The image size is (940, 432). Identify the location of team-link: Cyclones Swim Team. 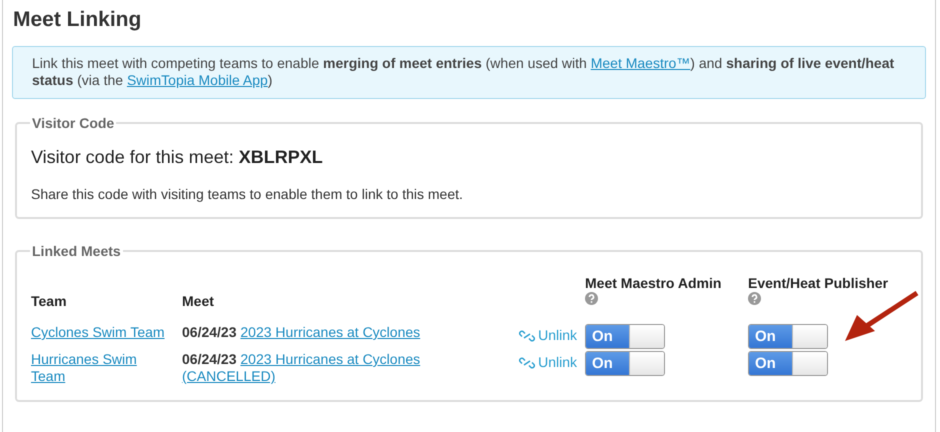
(98, 332).